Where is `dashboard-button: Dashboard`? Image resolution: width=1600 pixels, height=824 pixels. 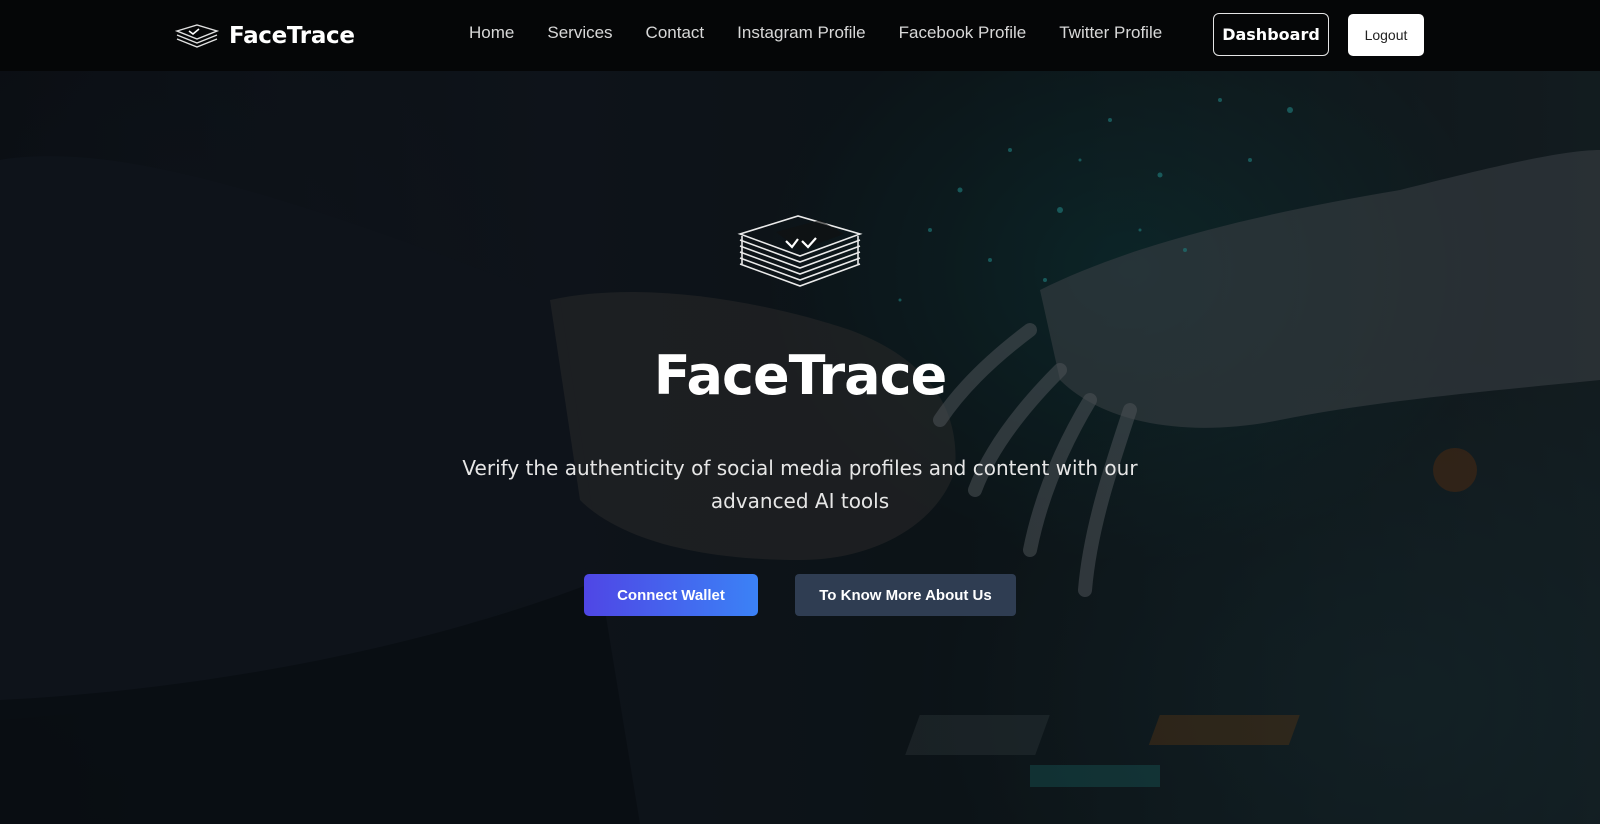
dashboard-button: Dashboard is located at coordinates (1271, 34).